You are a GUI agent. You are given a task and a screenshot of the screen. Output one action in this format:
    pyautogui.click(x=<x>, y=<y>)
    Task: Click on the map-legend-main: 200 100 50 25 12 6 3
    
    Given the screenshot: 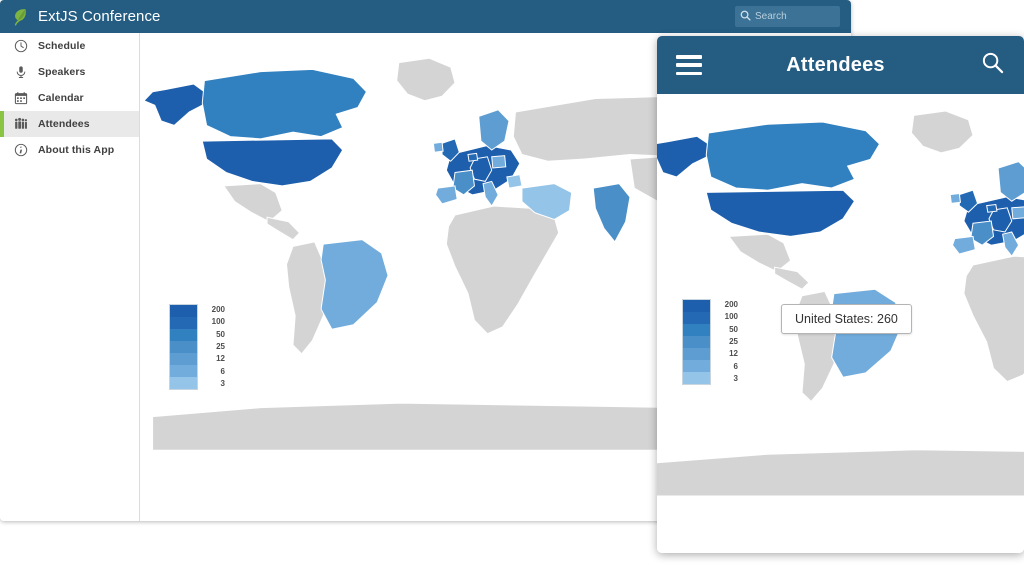 What is the action you would take?
    pyautogui.click(x=197, y=347)
    